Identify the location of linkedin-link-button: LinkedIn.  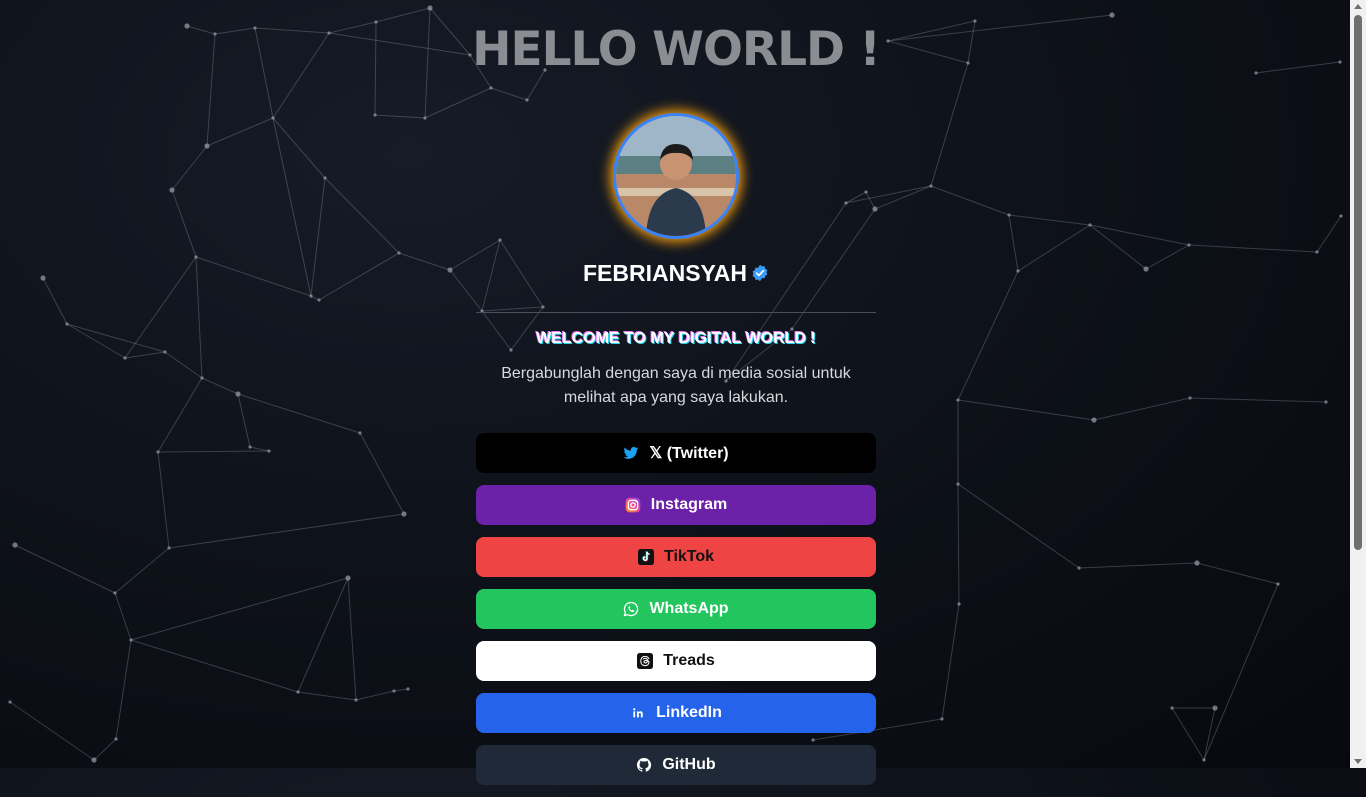
(676, 713).